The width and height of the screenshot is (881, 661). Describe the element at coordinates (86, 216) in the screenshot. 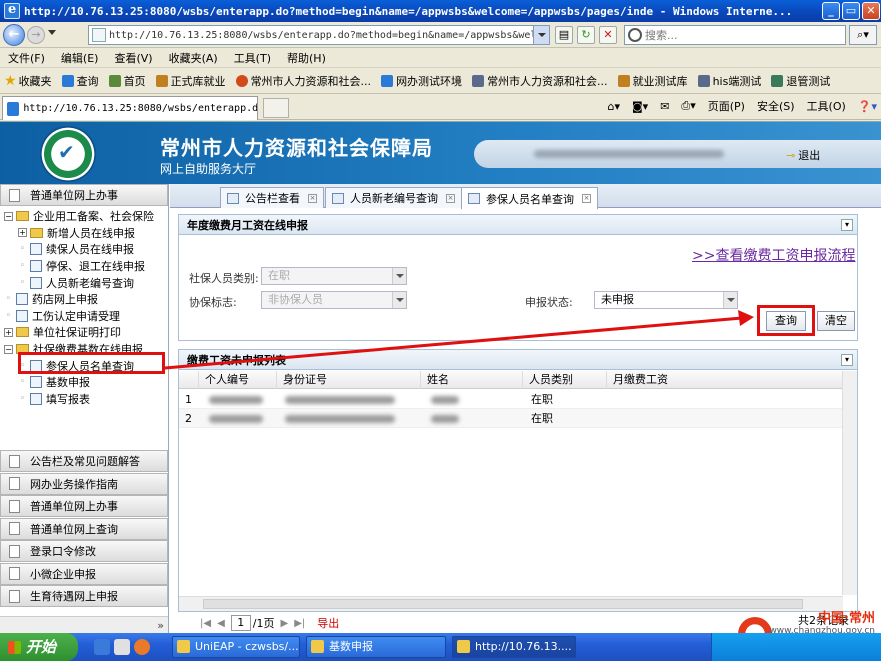

I see `tree-node-enterprise: − 企业用工备案、社会保险` at that location.